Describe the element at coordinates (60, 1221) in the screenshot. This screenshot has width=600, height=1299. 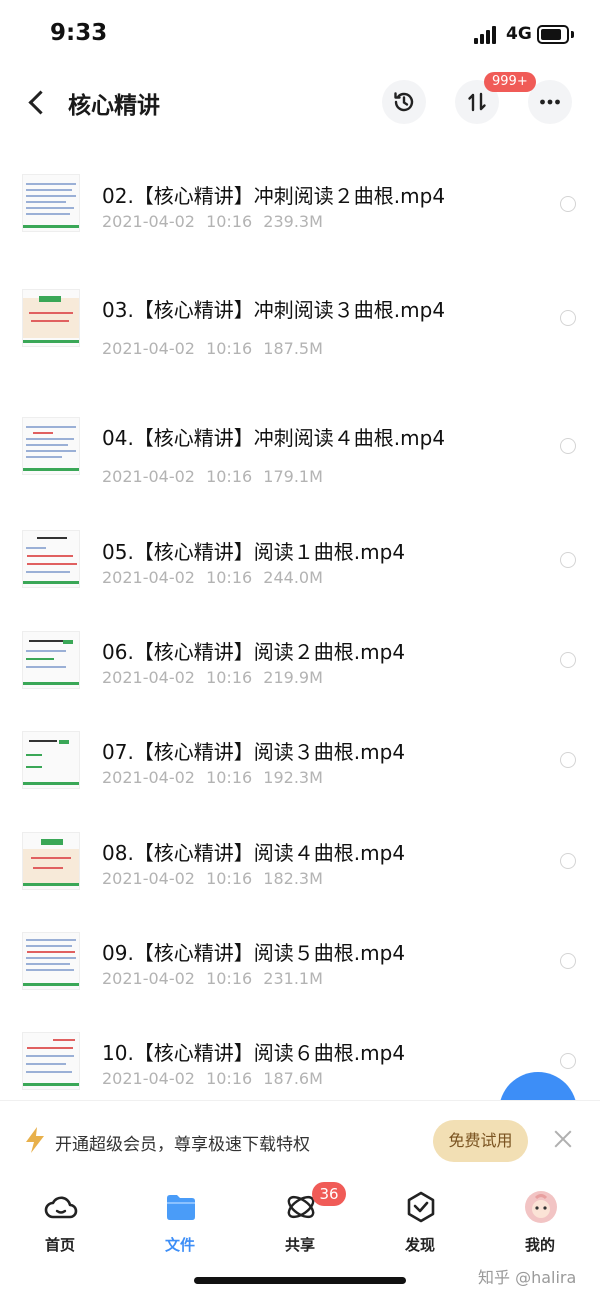
I see `tab-home: 首页` at that location.